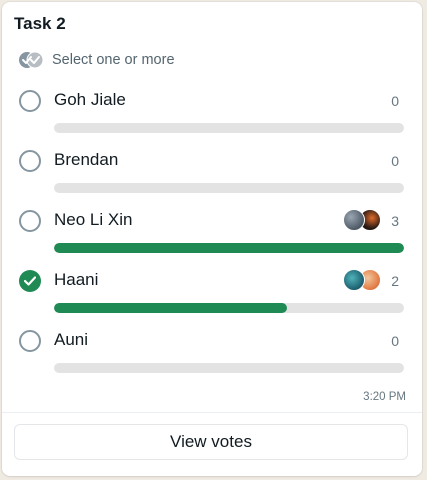 This screenshot has width=427, height=480. What do you see at coordinates (93, 219) in the screenshot?
I see `option-label: Neo Li Xin` at bounding box center [93, 219].